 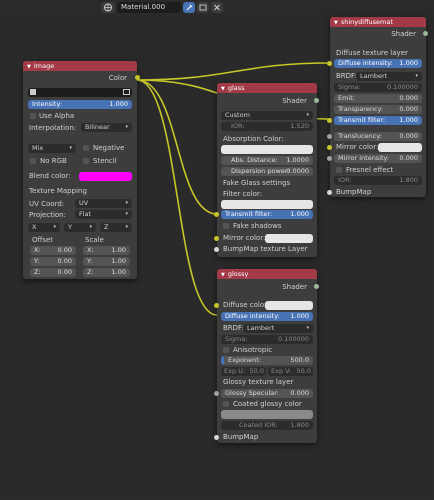 What do you see at coordinates (80, 104) in the screenshot?
I see `intensity-slider: Intensity: 1.000` at bounding box center [80, 104].